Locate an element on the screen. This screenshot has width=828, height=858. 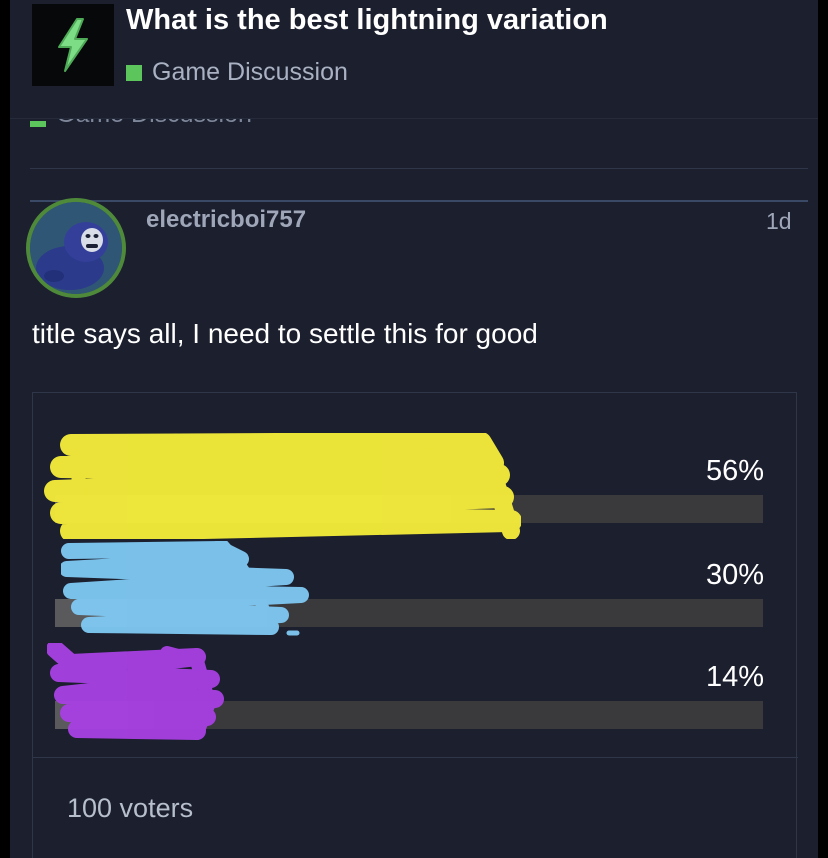
poll-option-1: 56% is located at coordinates (415, 486).